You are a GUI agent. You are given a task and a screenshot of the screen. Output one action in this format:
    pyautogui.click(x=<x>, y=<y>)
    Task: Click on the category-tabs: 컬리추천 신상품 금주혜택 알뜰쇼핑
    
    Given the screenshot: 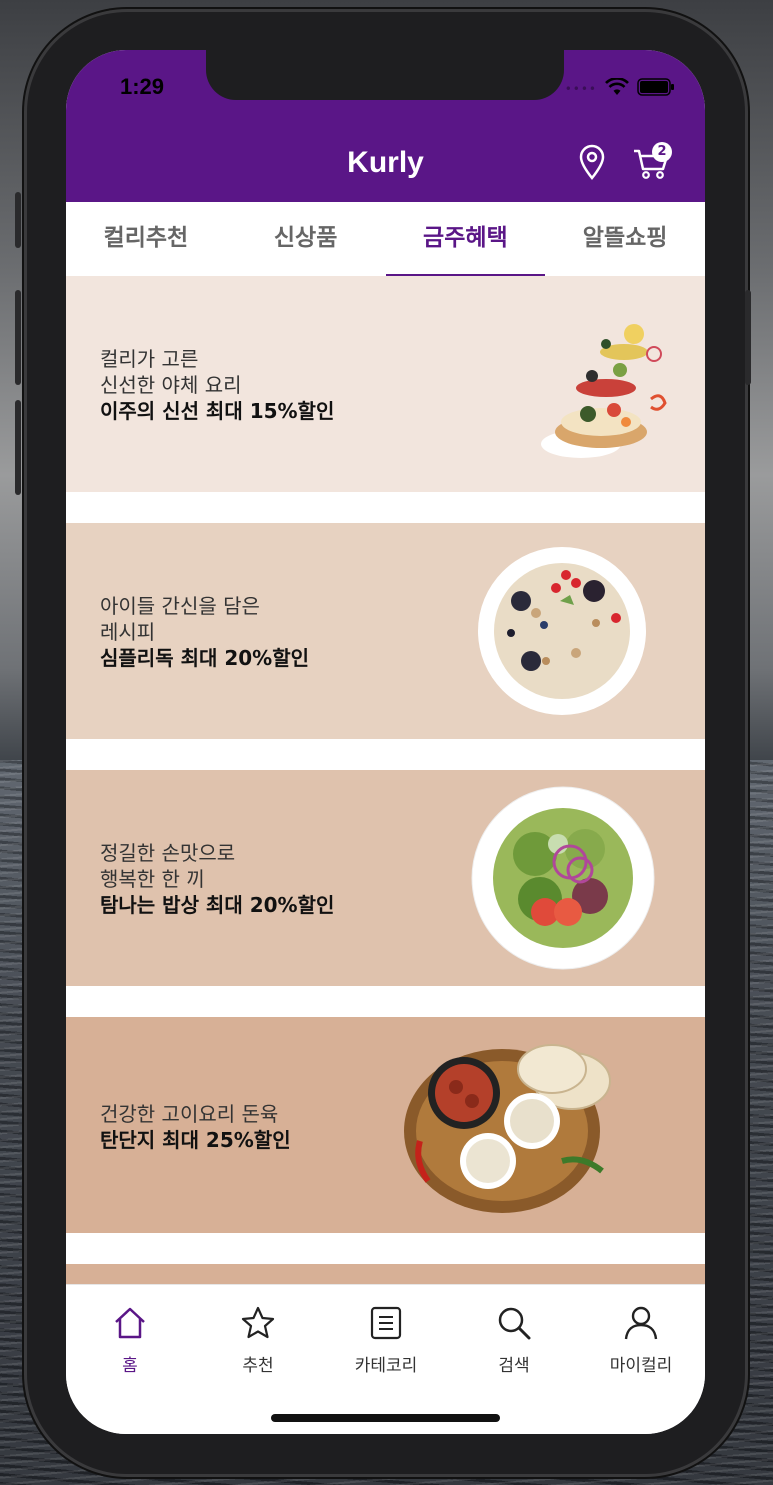 What is the action you would take?
    pyautogui.click(x=385, y=239)
    